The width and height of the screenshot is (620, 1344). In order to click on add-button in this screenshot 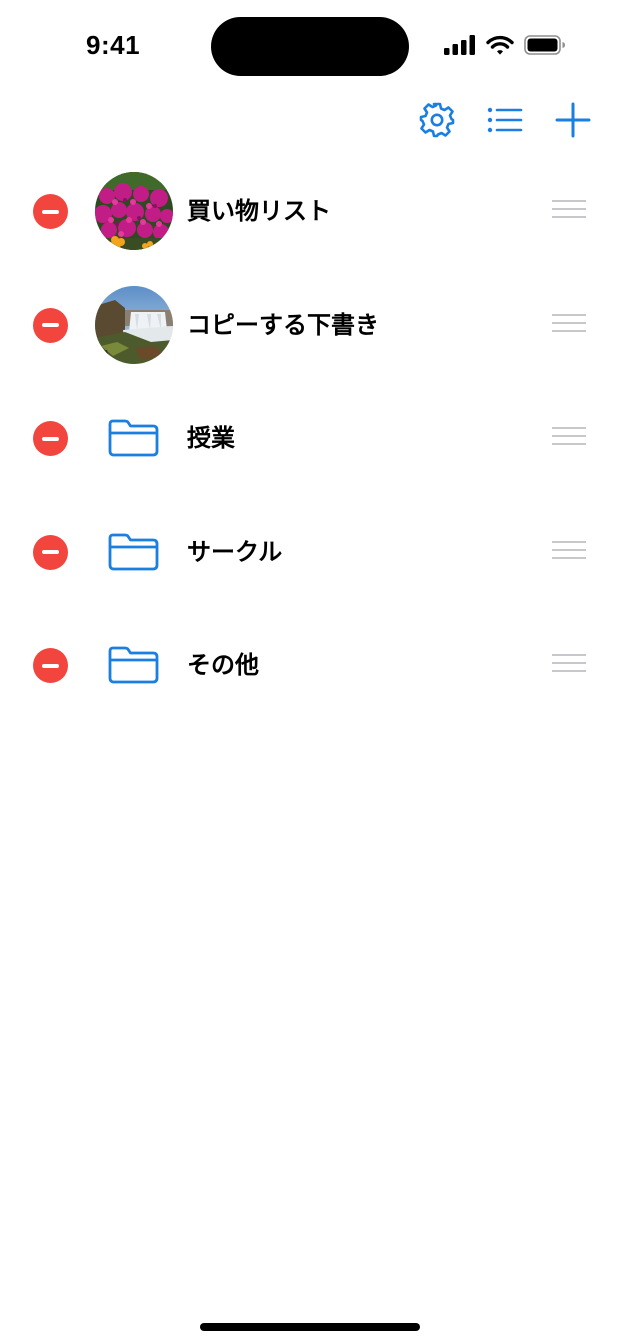, I will do `click(573, 120)`.